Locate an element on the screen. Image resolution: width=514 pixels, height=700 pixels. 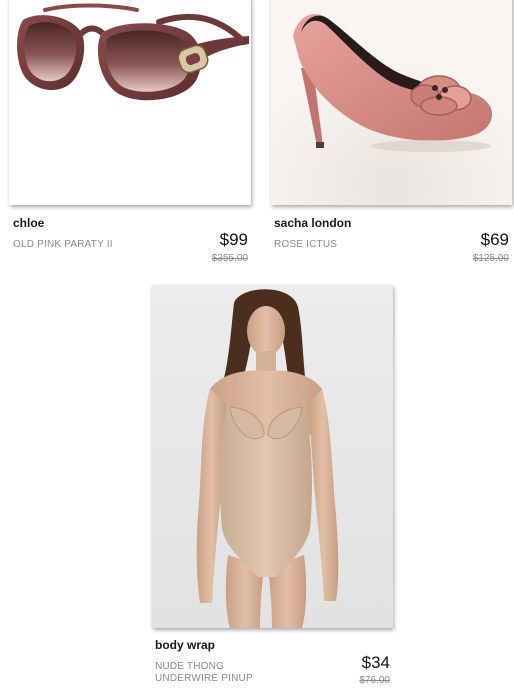
product-image-shoe is located at coordinates (391, 102).